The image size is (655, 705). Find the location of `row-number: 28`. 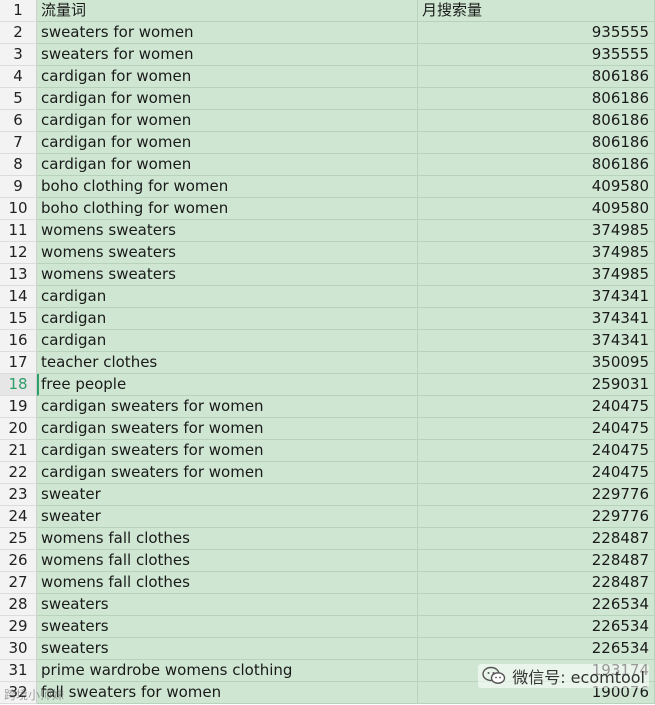

row-number: 28 is located at coordinates (18, 605).